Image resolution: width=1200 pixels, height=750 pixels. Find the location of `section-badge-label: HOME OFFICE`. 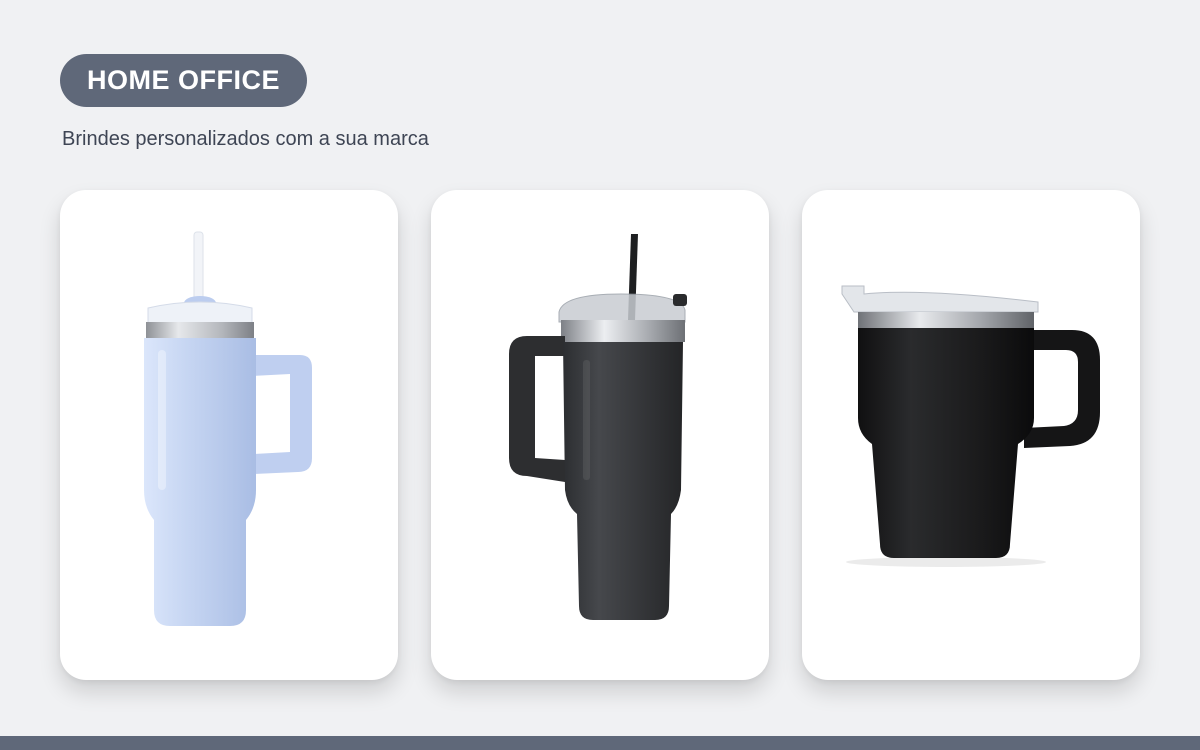

section-badge-label: HOME OFFICE is located at coordinates (183, 80).